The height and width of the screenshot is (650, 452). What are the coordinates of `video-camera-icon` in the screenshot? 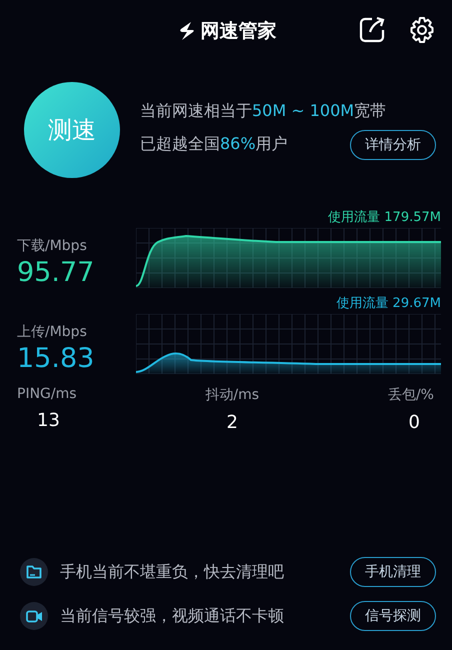 It's located at (34, 616).